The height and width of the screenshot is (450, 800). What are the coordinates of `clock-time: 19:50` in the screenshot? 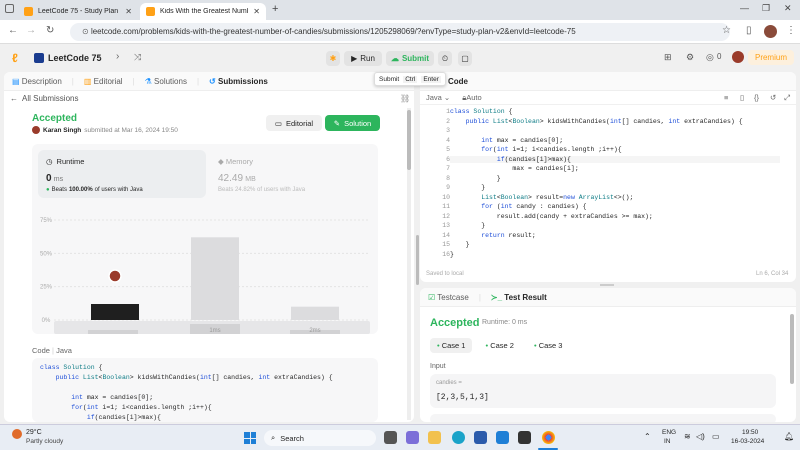 It's located at (750, 432).